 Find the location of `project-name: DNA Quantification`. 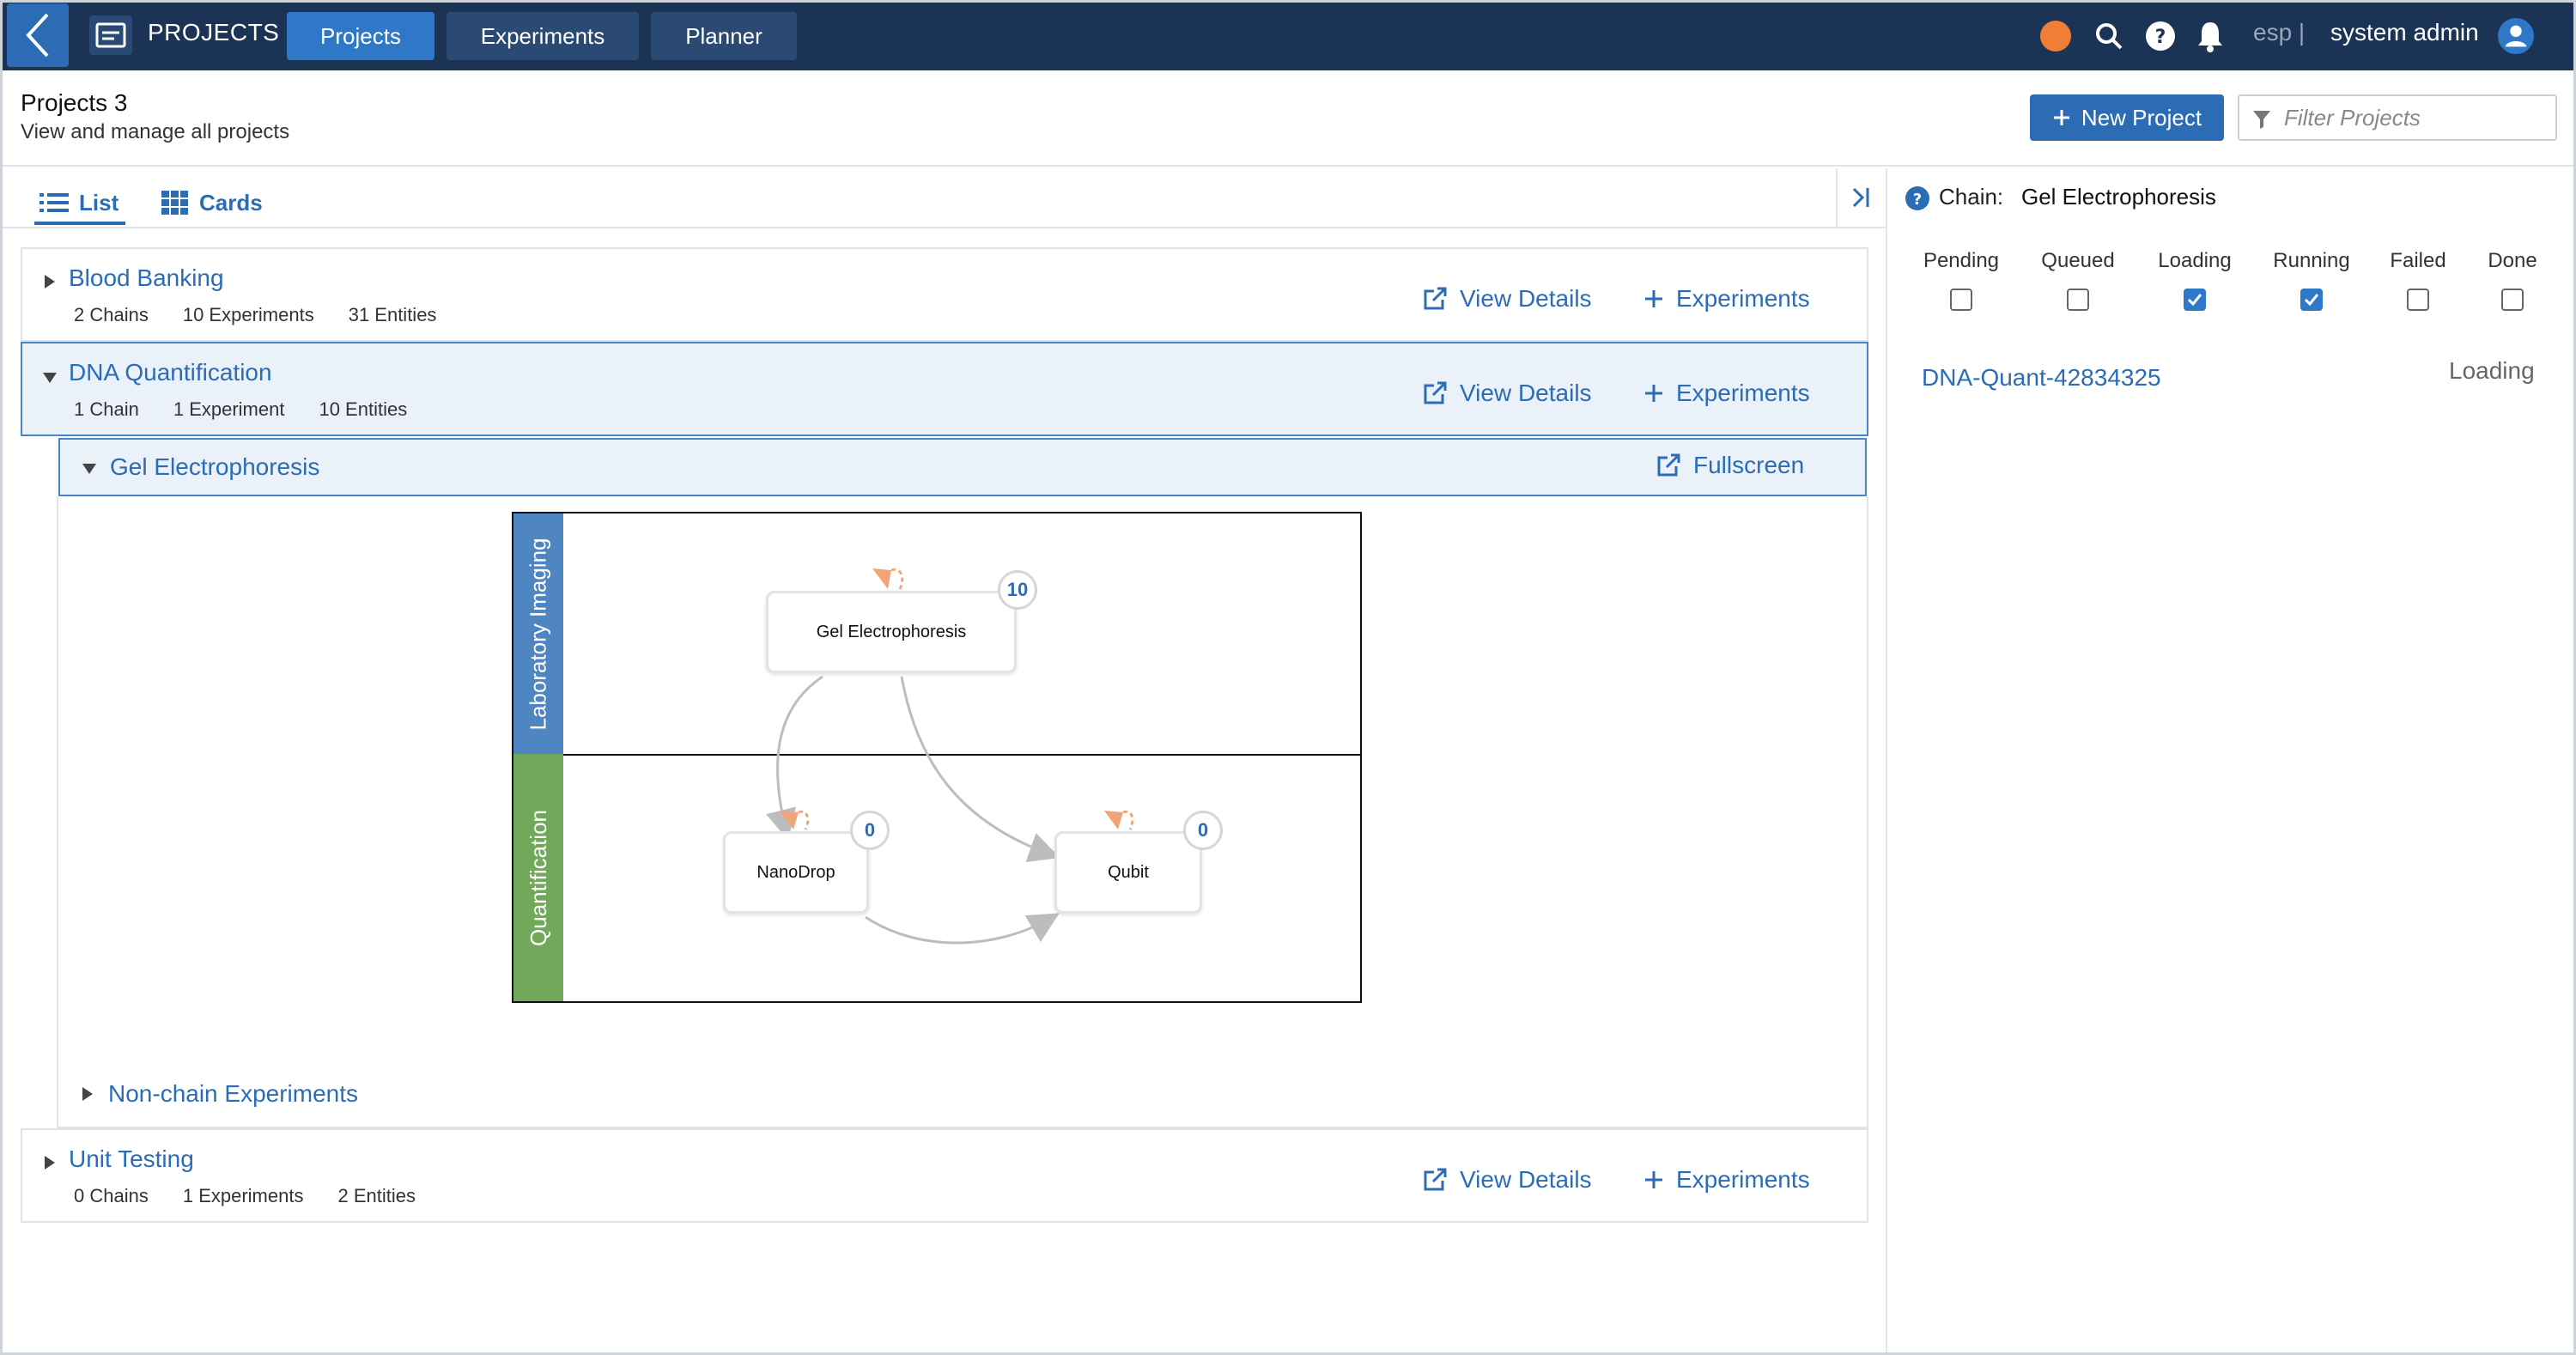

project-name: DNA Quantification is located at coordinates (170, 372).